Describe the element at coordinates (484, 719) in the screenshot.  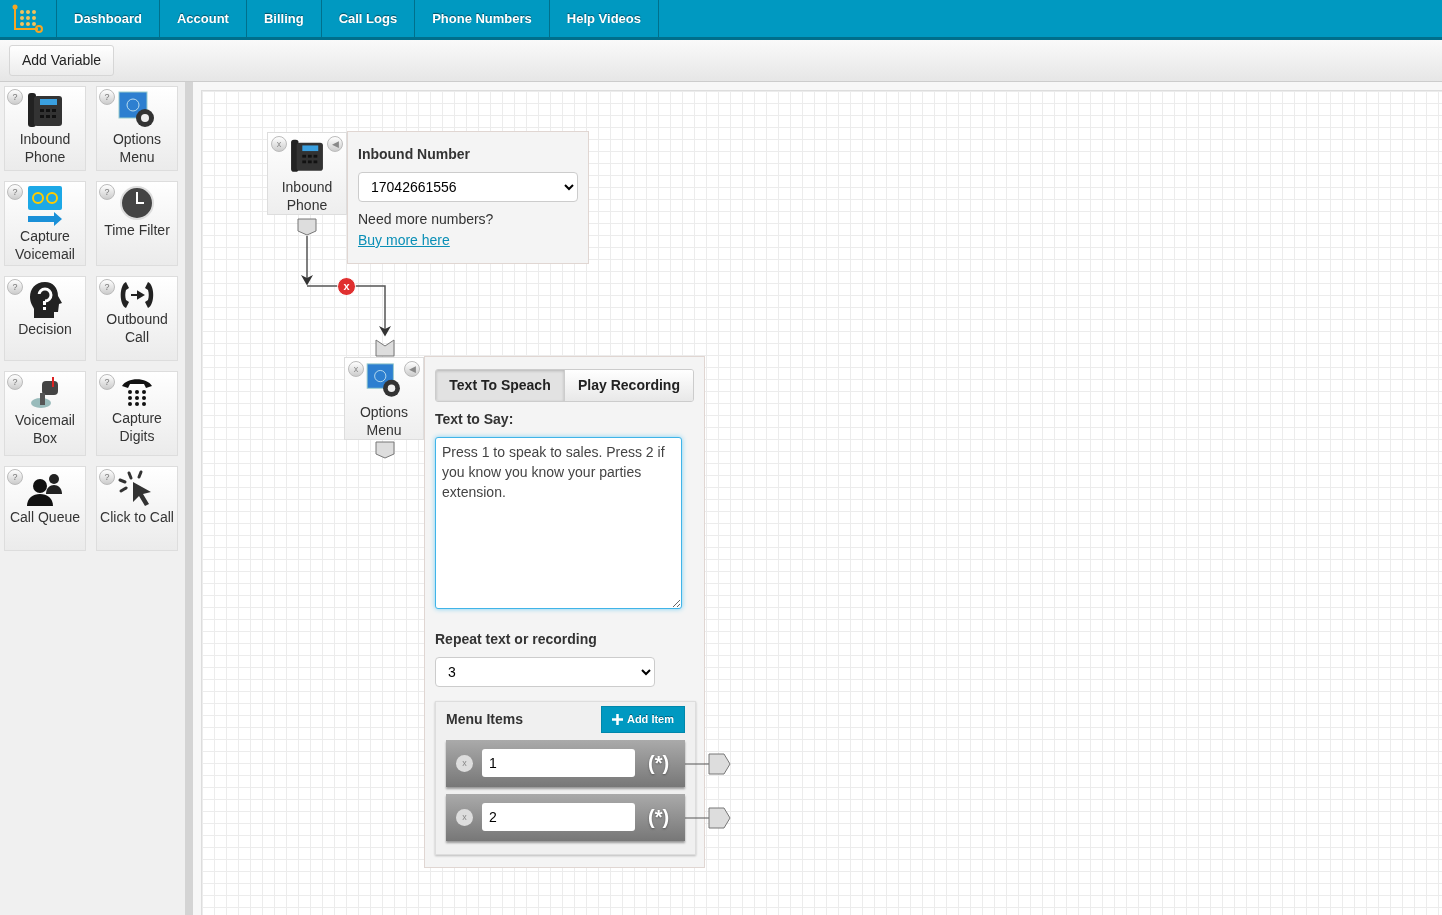
I see `menu-items-title: Menu Items` at that location.